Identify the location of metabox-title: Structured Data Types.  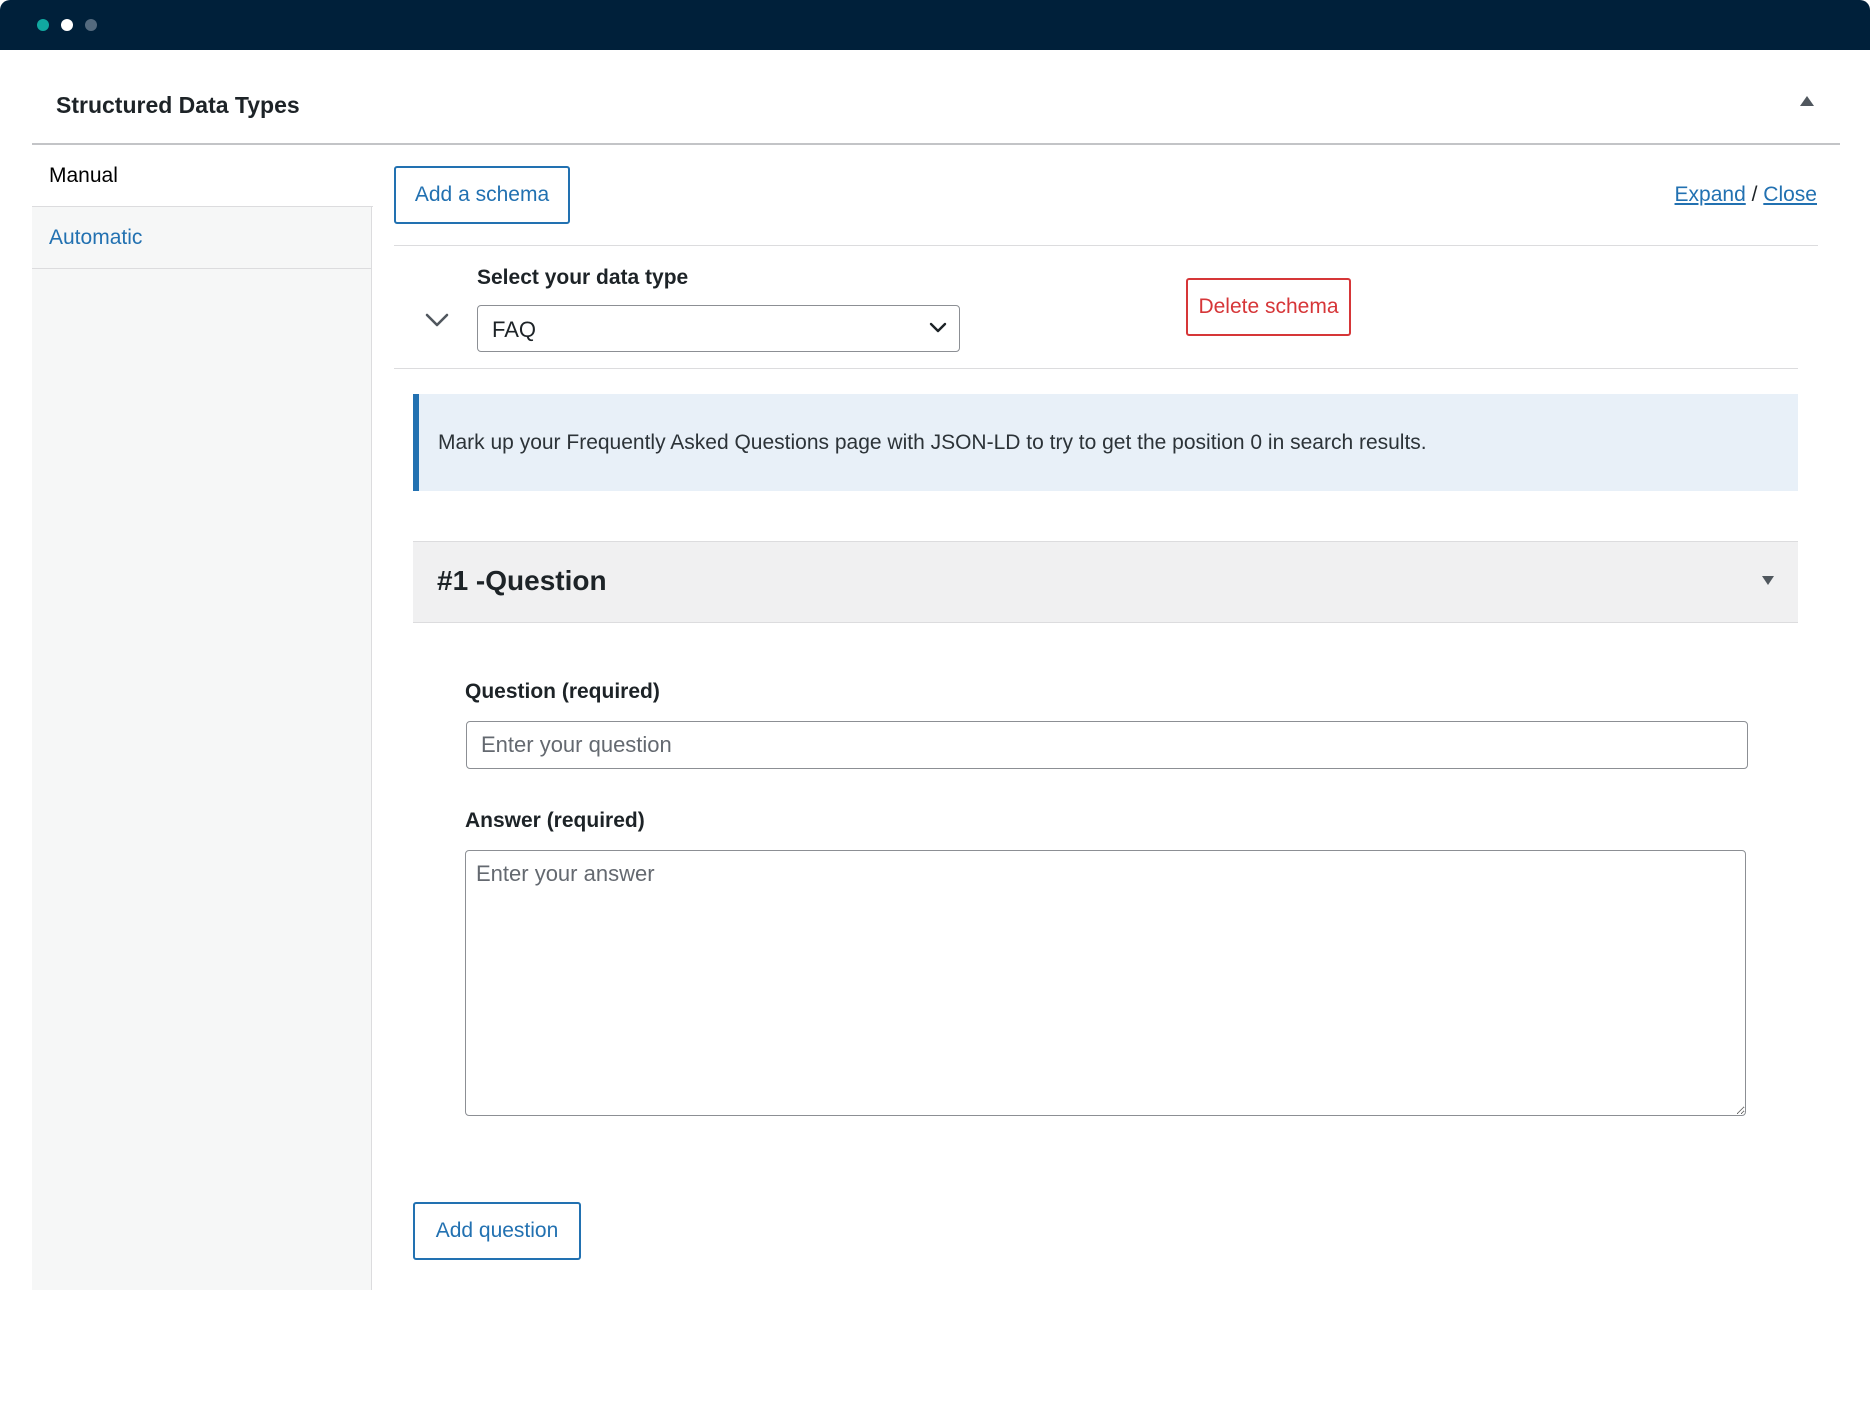
(178, 105).